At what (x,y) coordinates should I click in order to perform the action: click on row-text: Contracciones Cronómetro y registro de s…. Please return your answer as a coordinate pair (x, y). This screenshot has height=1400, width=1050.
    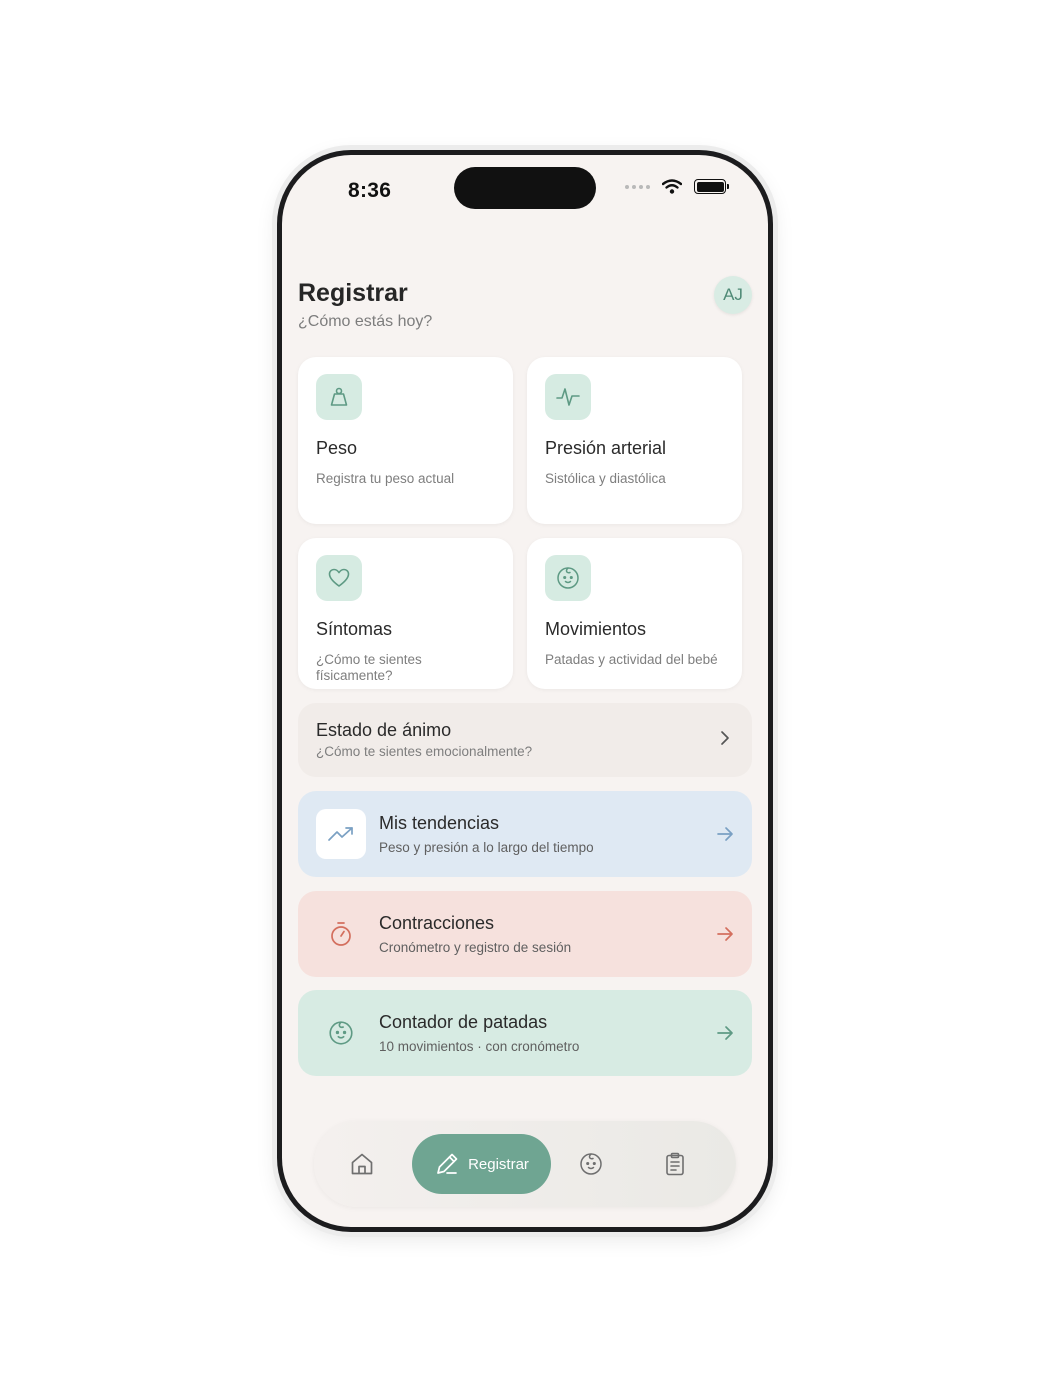
    Looking at the image, I should click on (542, 934).